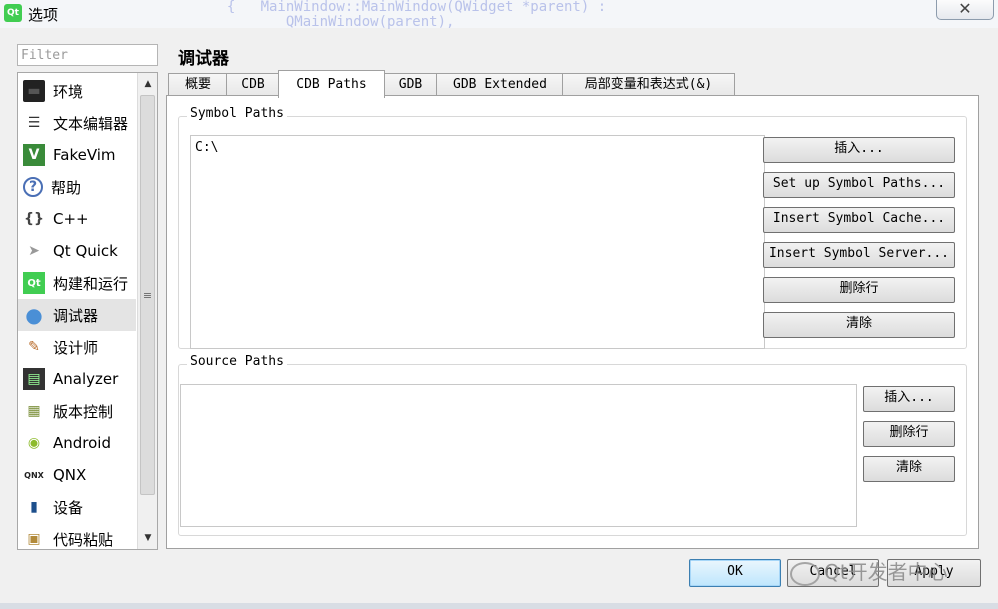  Describe the element at coordinates (859, 290) in the screenshot. I see `symbol-remove-row-button: 删除行` at that location.